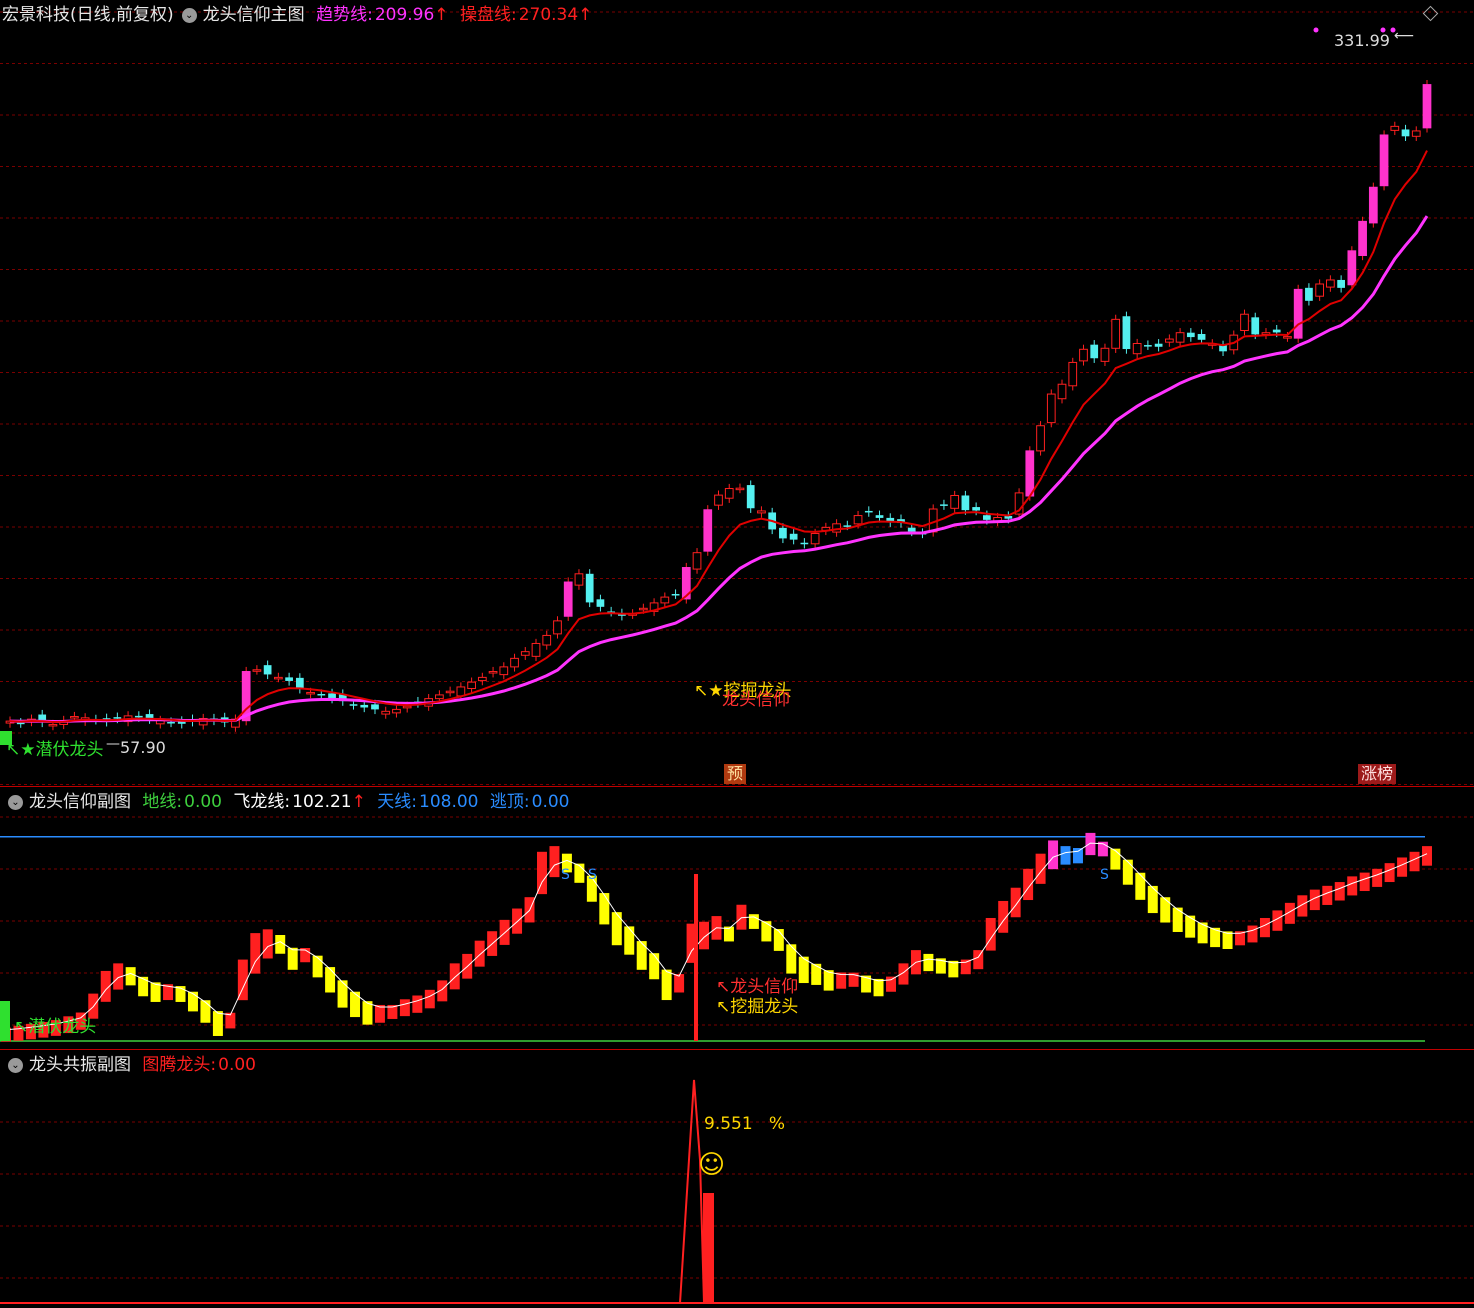 The image size is (1474, 1308). Describe the element at coordinates (756, 700) in the screenshot. I see `dragon-faith-text: 龙头信仰` at that location.